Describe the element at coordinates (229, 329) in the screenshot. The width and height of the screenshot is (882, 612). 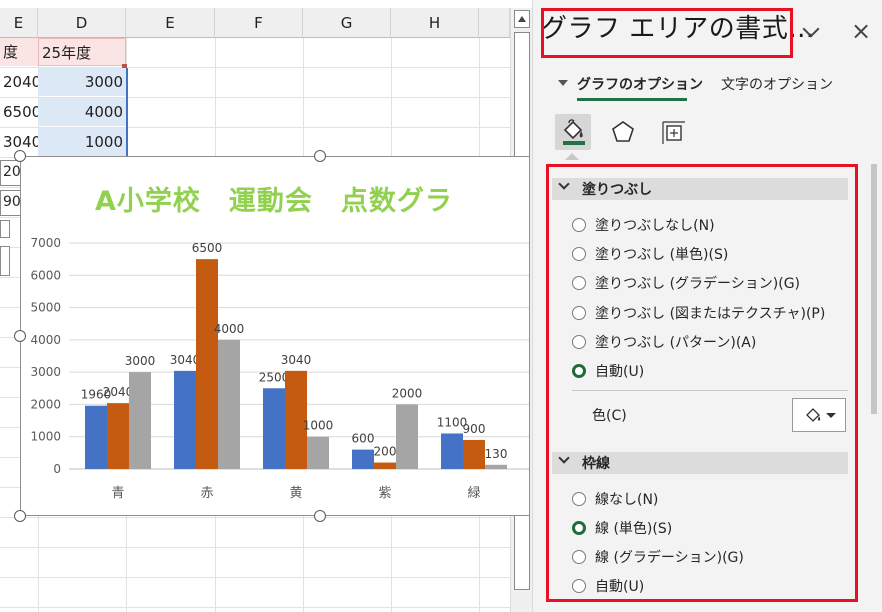
I see `data-label: 4000` at that location.